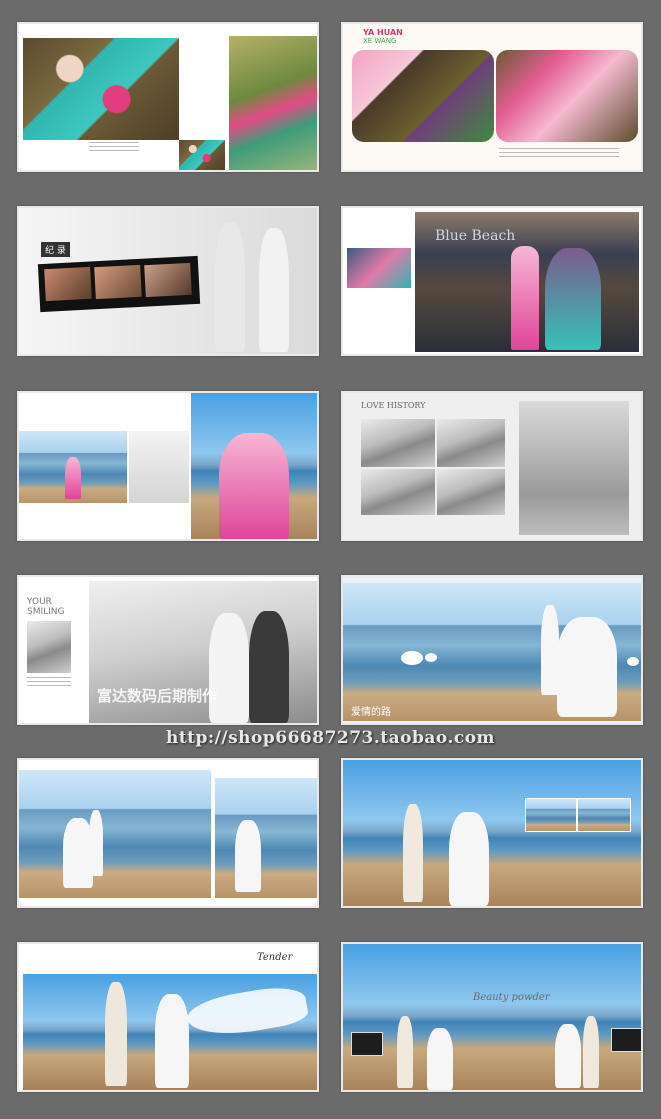 Image resolution: width=661 pixels, height=1119 pixels. What do you see at coordinates (49, 647) in the screenshot?
I see `photo-small-bw` at bounding box center [49, 647].